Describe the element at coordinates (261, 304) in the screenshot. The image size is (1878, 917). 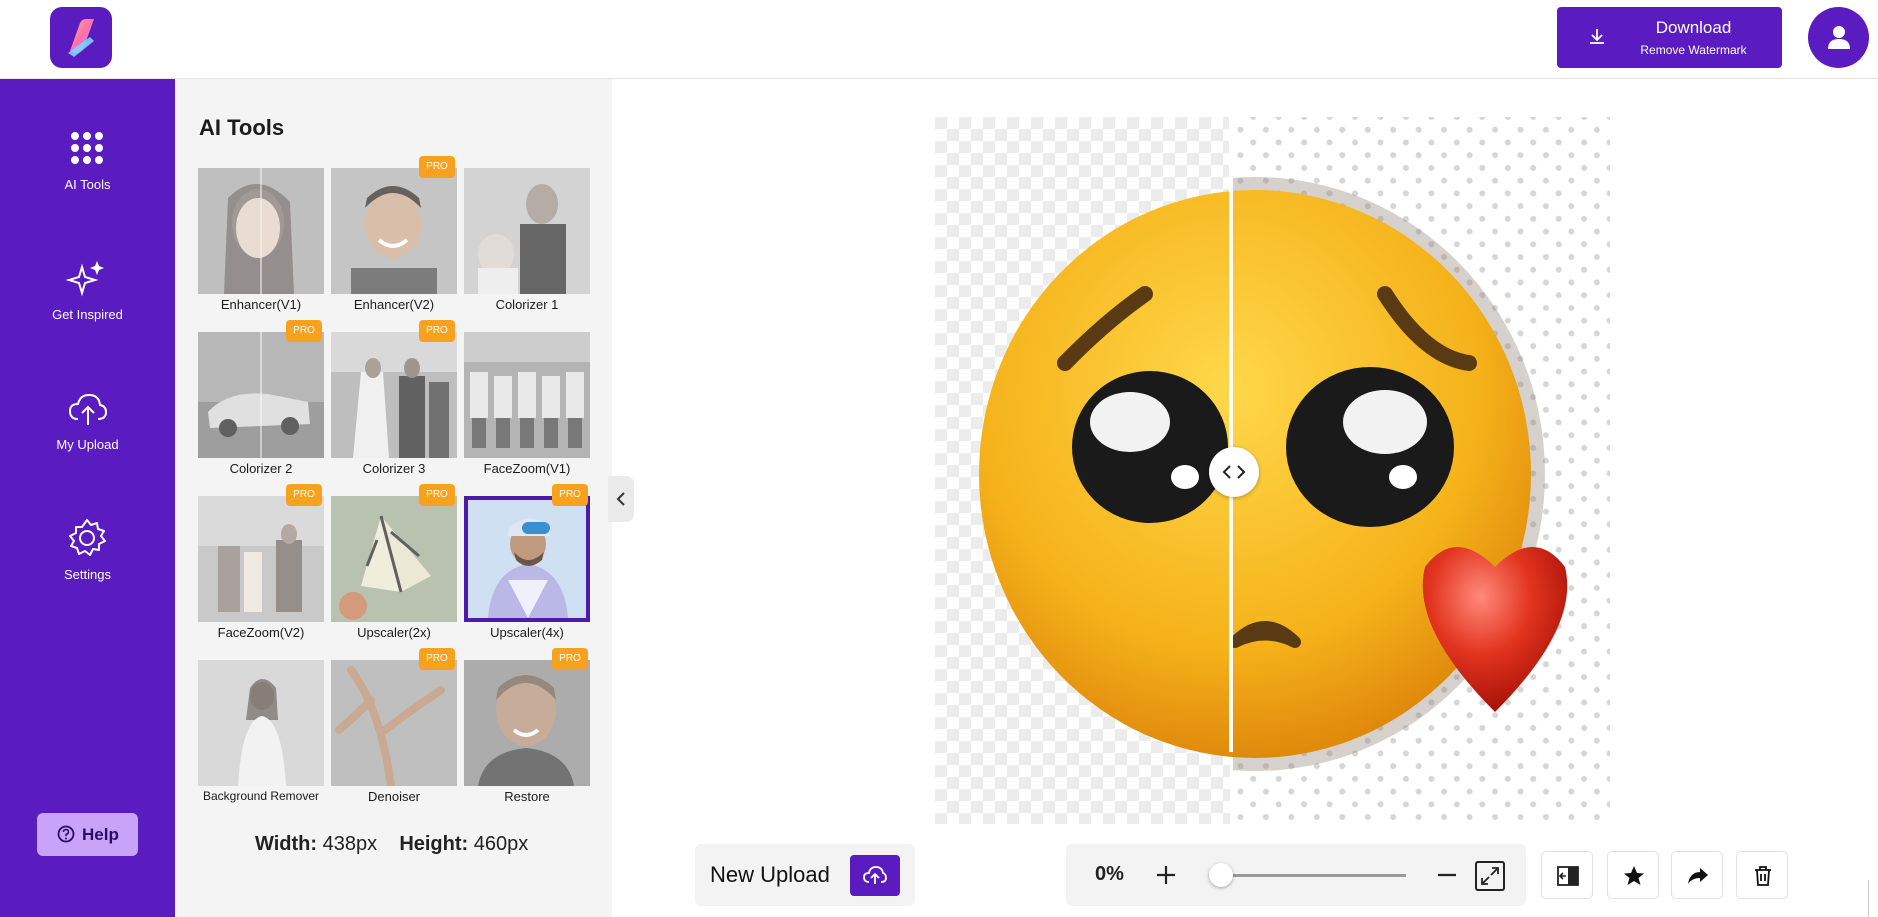
I see `tool-card-label: Enhancer(V1)` at that location.